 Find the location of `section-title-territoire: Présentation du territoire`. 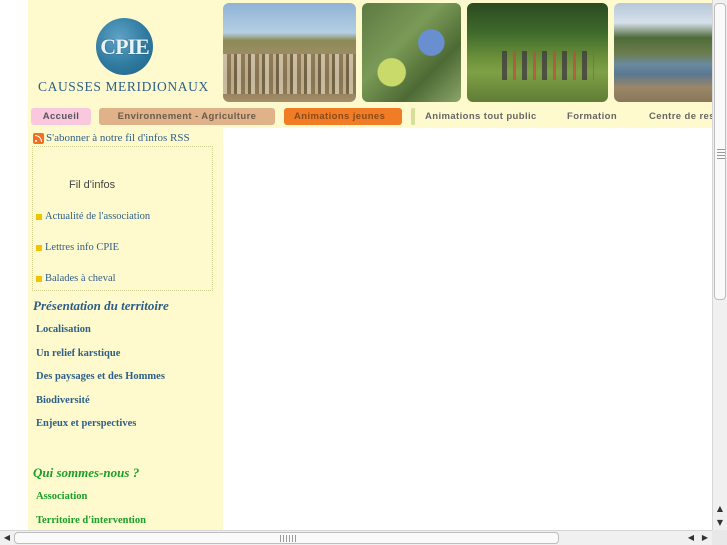

section-title-territoire: Présentation du territoire is located at coordinates (101, 305).